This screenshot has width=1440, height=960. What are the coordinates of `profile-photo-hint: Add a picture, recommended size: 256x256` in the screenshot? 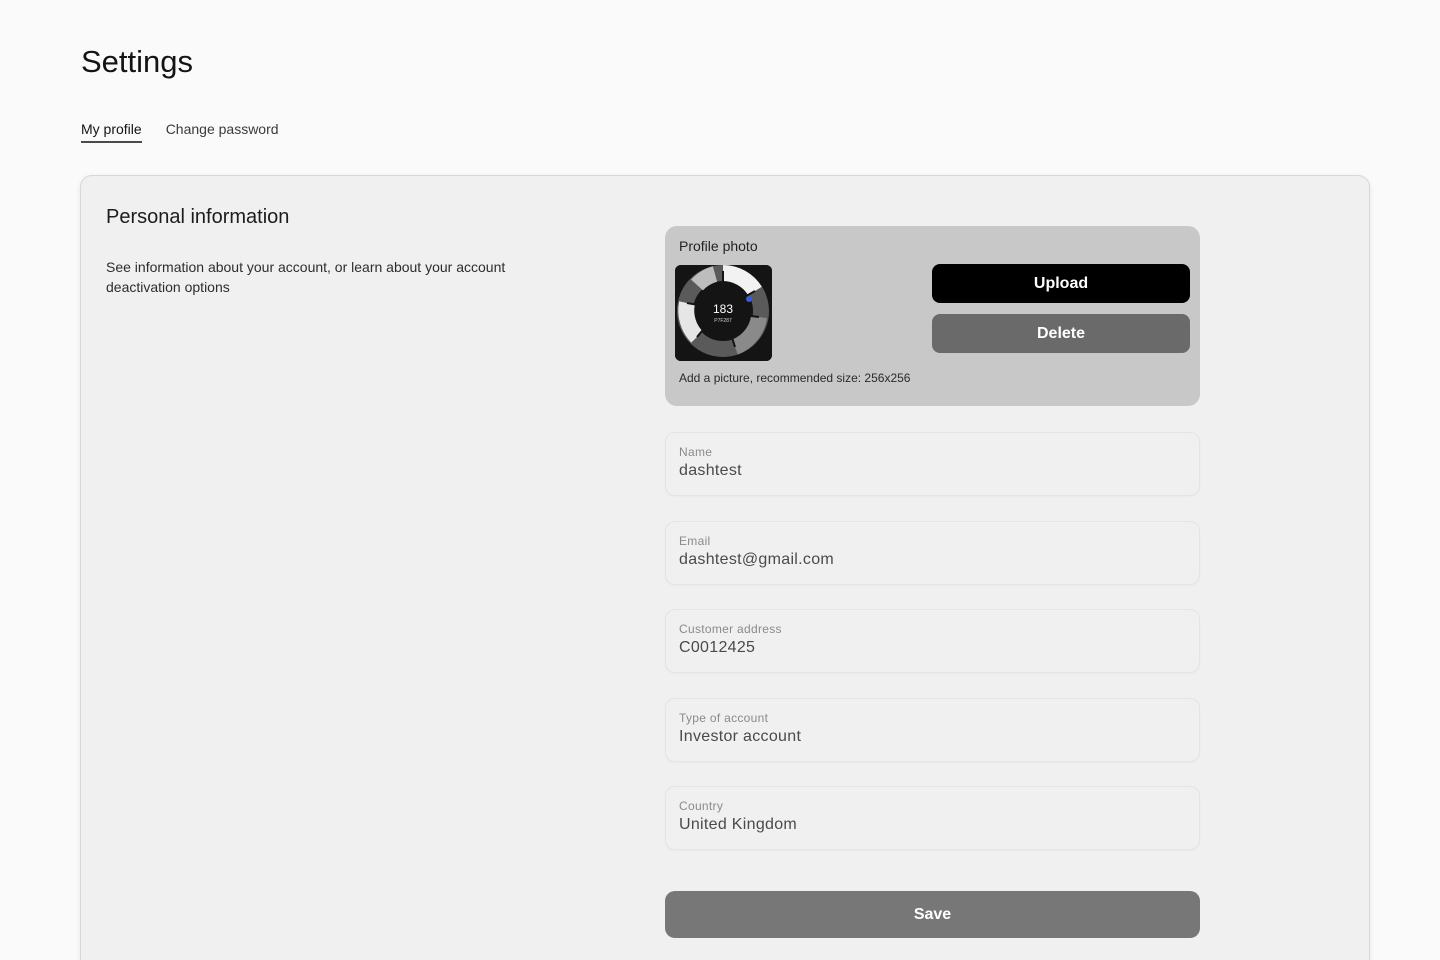 It's located at (795, 378).